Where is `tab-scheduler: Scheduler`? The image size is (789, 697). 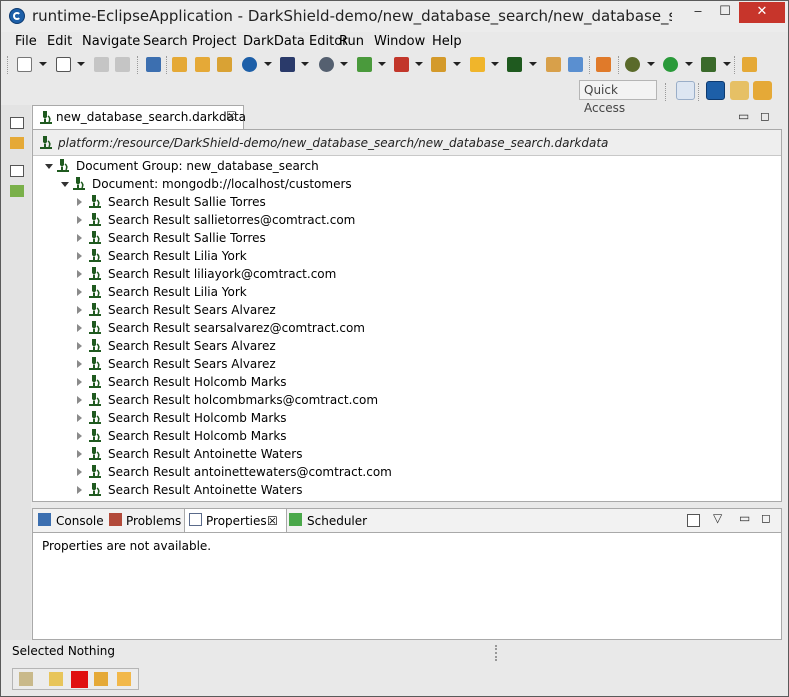 tab-scheduler: Scheduler is located at coordinates (326, 520).